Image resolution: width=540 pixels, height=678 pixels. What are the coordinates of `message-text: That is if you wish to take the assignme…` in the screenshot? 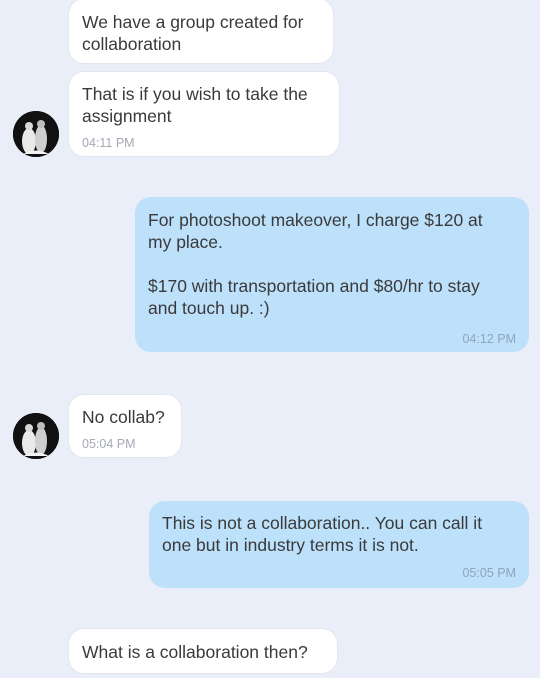 It's located at (195, 105).